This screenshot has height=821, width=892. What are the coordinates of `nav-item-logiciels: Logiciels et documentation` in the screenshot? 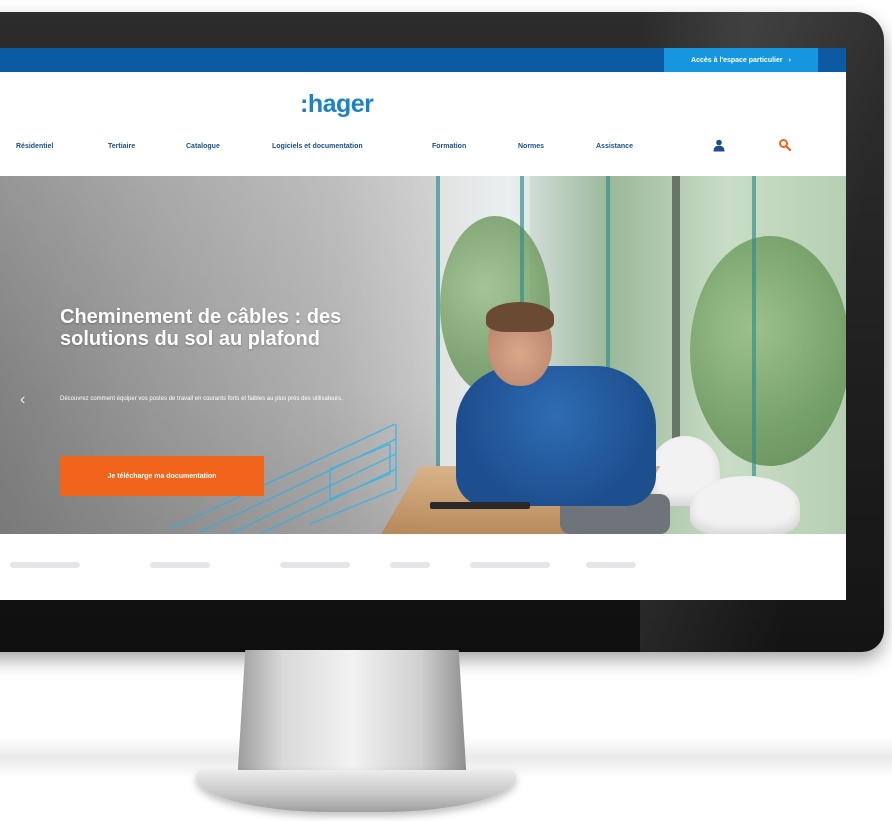 It's located at (317, 146).